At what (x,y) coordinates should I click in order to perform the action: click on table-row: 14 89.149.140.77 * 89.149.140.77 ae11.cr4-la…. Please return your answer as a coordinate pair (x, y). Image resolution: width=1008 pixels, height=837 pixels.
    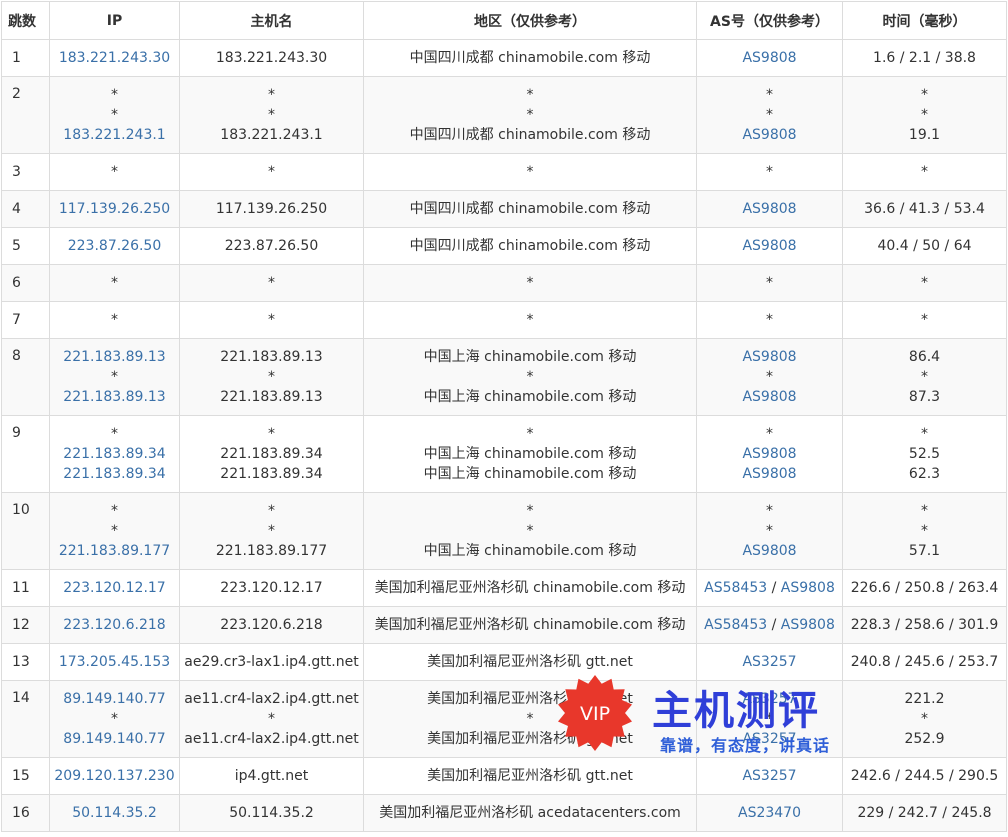
    Looking at the image, I should click on (504, 719).